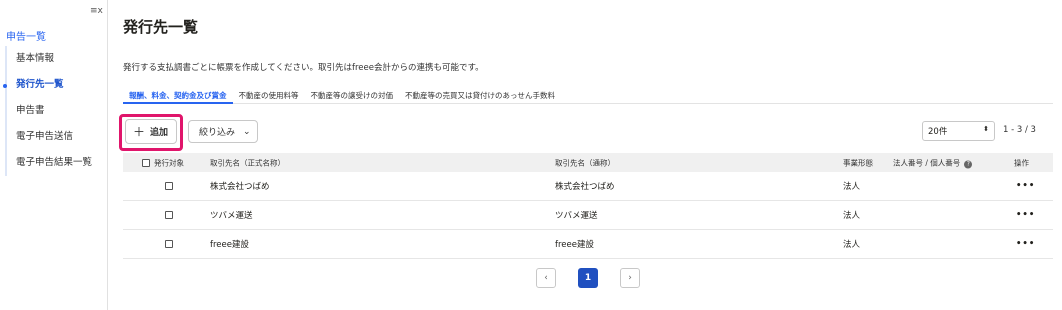 The width and height of the screenshot is (1062, 310). What do you see at coordinates (986, 129) in the screenshot?
I see `select-arrows-icon: ⬍` at bounding box center [986, 129].